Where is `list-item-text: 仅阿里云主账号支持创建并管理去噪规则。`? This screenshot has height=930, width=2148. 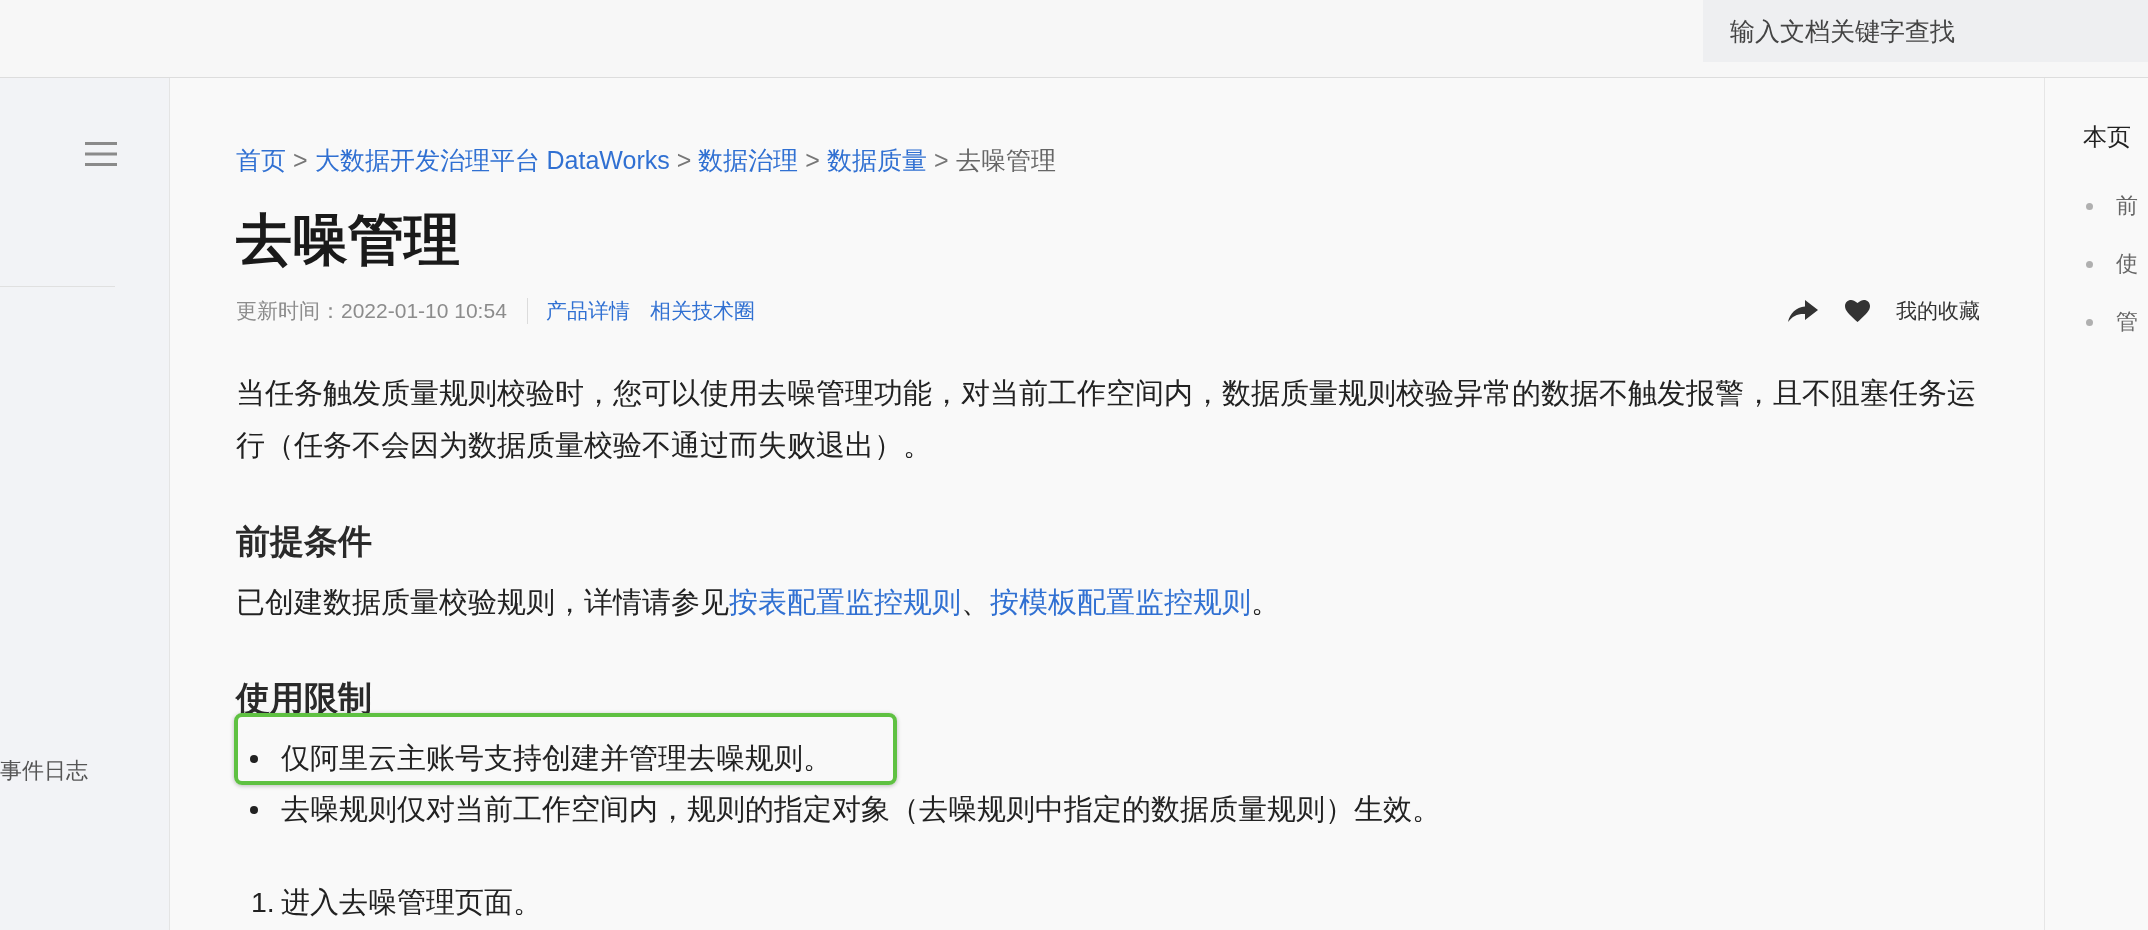 list-item-text: 仅阿里云主账号支持创建并管理去噪规则。 is located at coordinates (556, 758).